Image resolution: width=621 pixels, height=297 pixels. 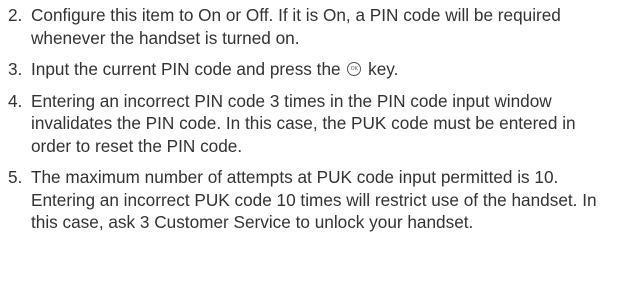 I want to click on ok-key-icon, so click(x=354, y=69).